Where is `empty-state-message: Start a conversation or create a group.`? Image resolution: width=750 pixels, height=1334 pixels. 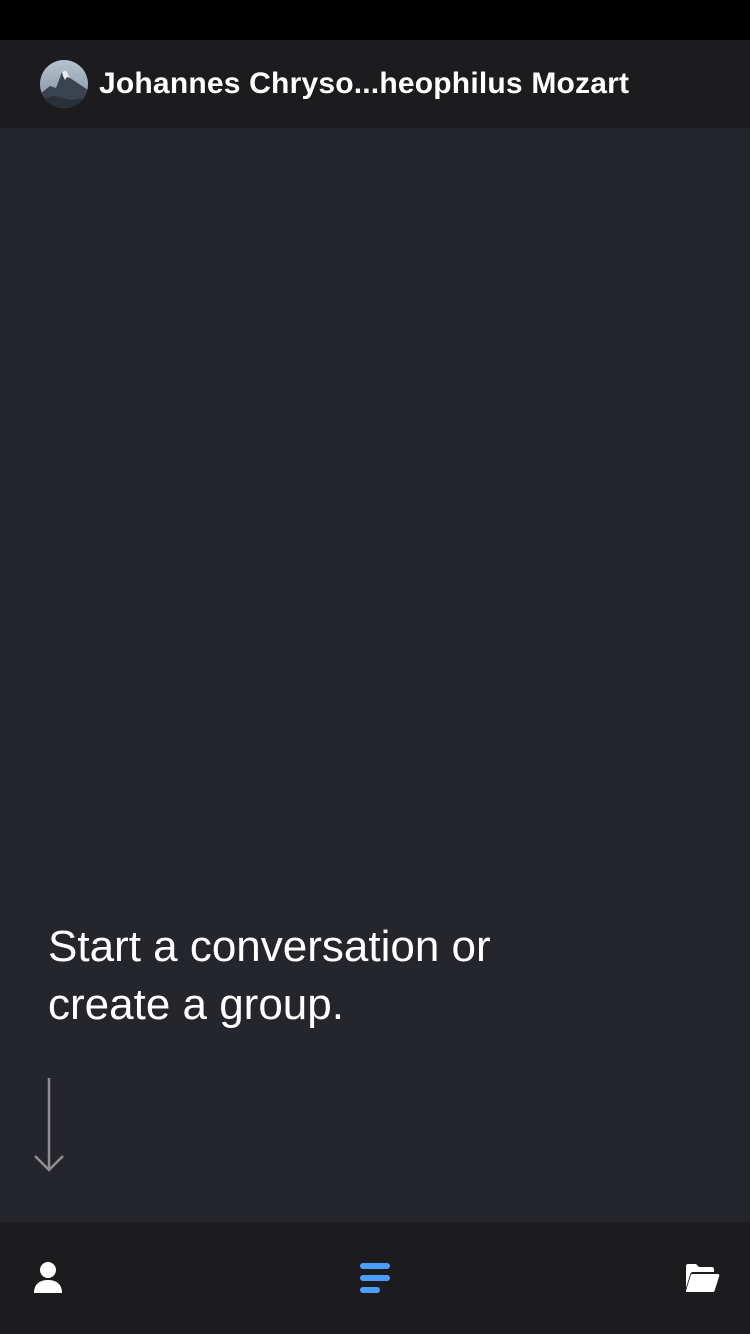
empty-state-message: Start a conversation or create a group. is located at coordinates (269, 975).